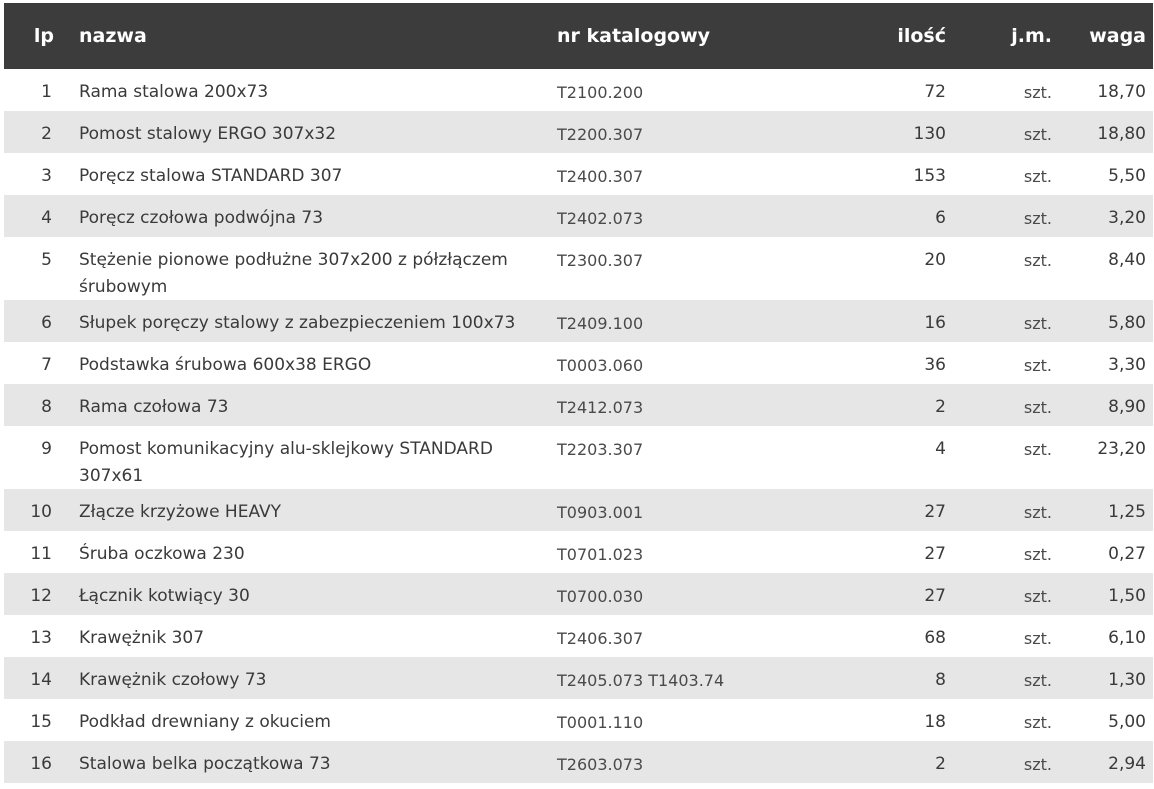 This screenshot has width=1154, height=789. Describe the element at coordinates (600, 365) in the screenshot. I see `cell-catalog: T0003.060` at that location.